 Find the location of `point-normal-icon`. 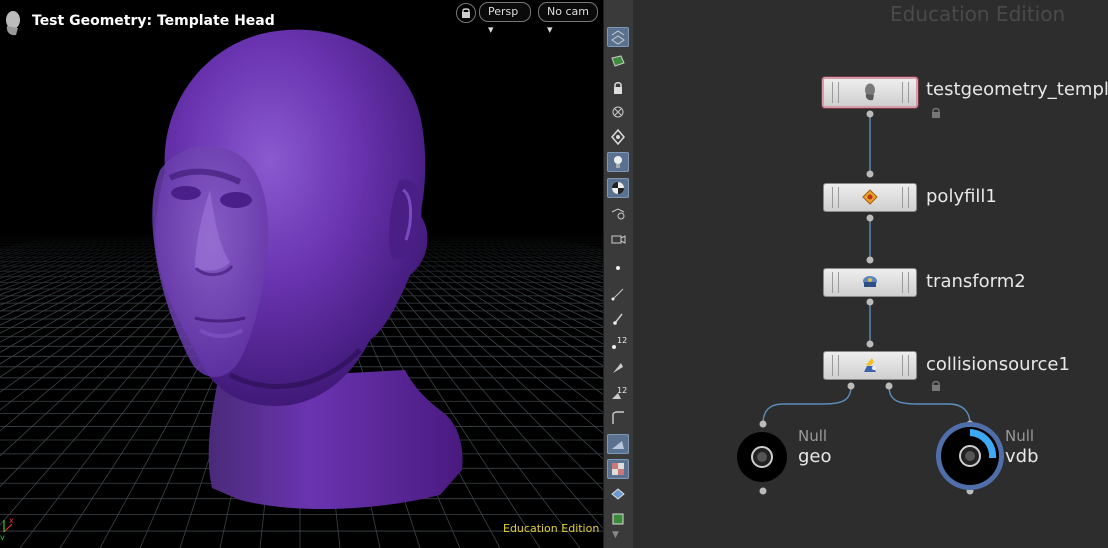

point-normal-icon is located at coordinates (617, 294).